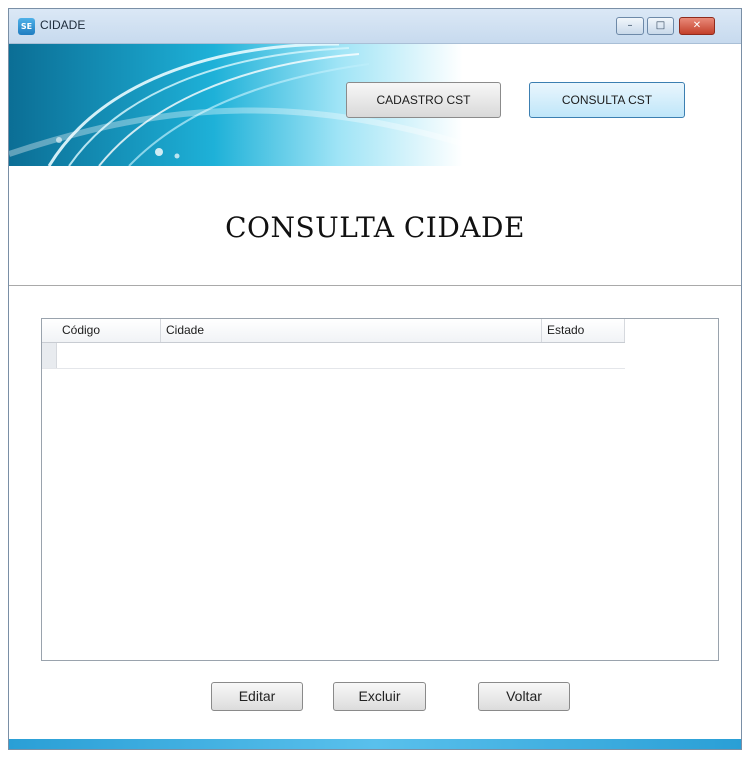  What do you see at coordinates (63, 25) in the screenshot?
I see `window-title: CIDADE` at bounding box center [63, 25].